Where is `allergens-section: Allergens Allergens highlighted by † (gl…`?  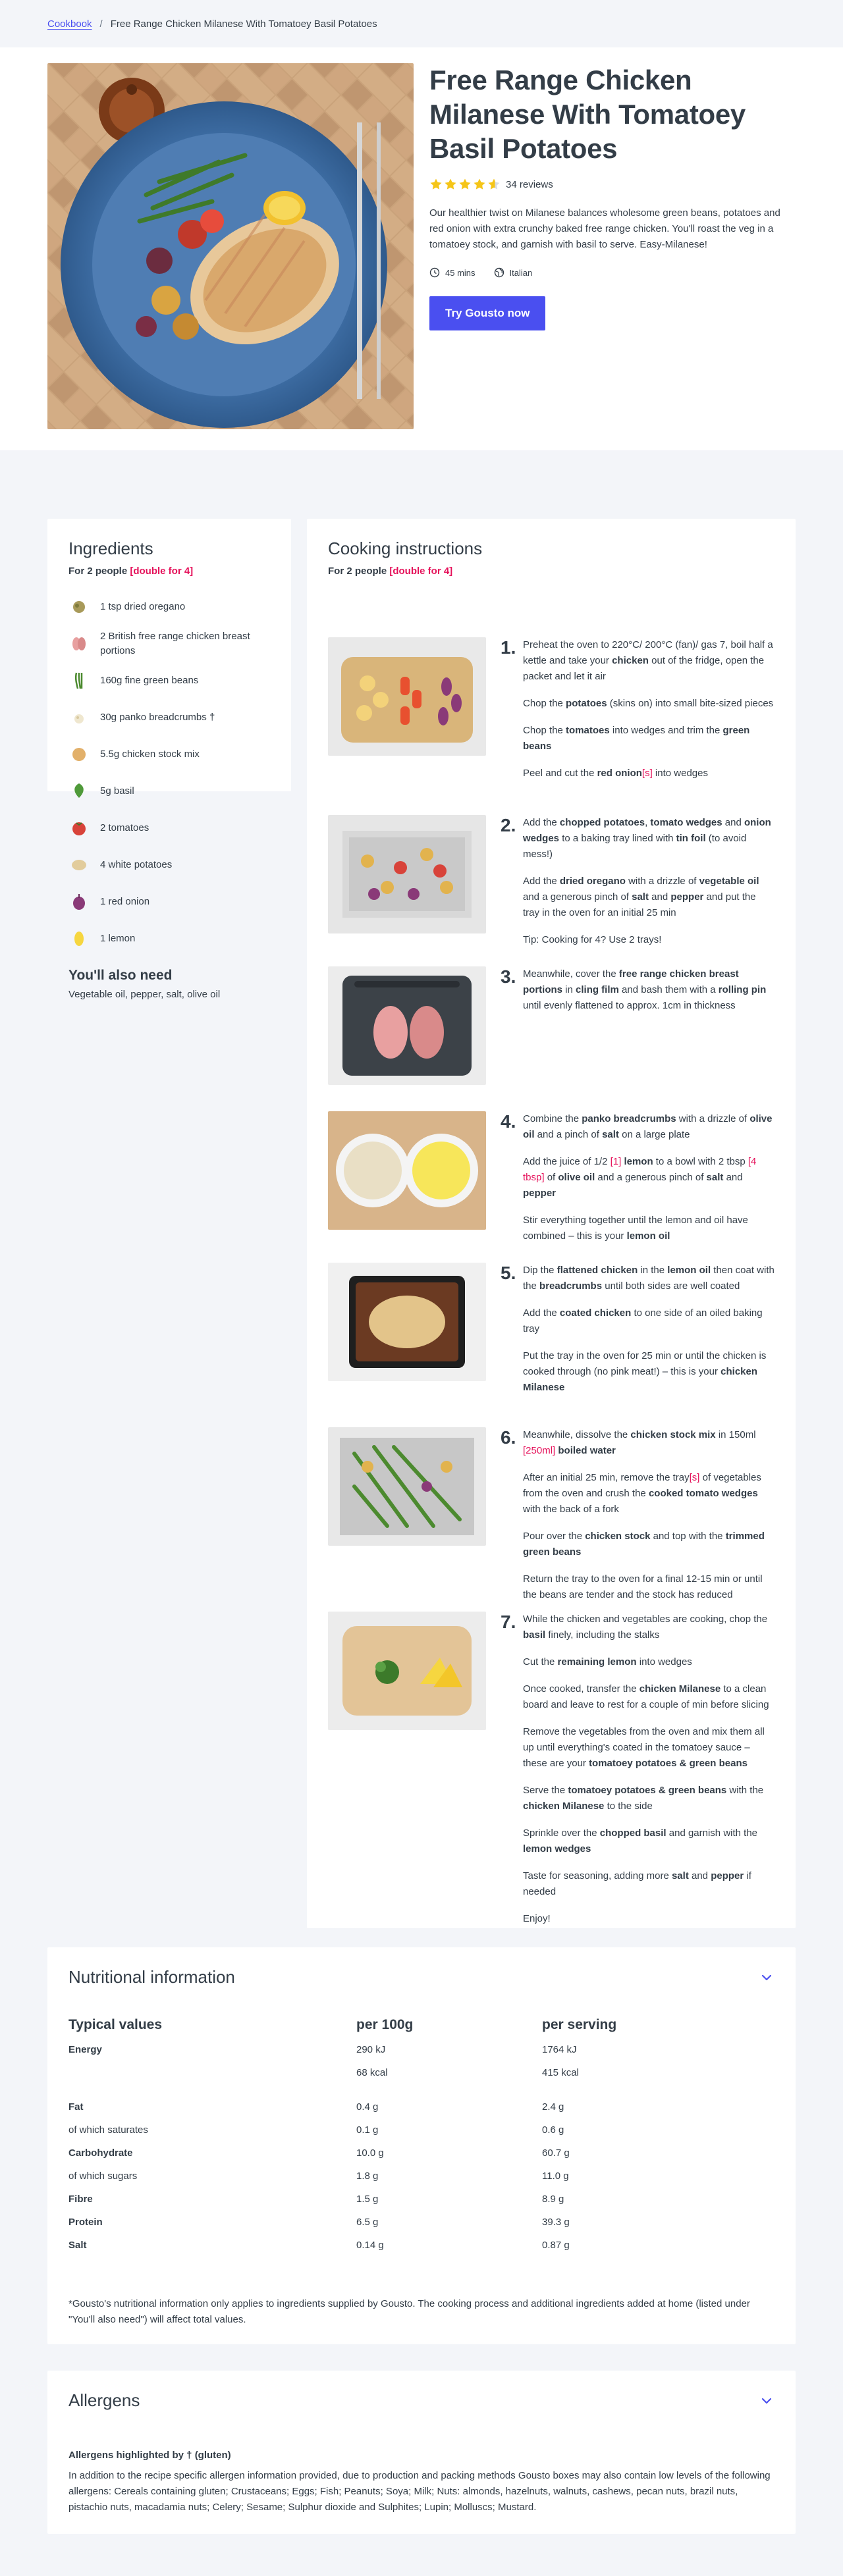 allergens-section: Allergens Allergens highlighted by † (gl… is located at coordinates (421, 2452).